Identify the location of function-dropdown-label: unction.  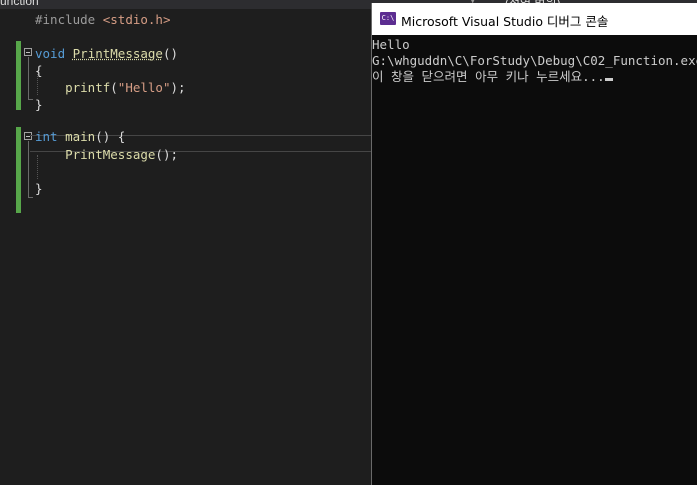
(19, 4).